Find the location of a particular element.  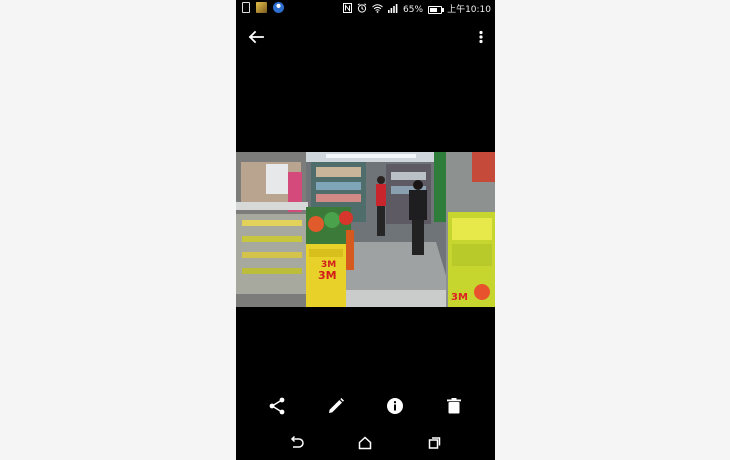

nav-back-button is located at coordinates (296, 443).